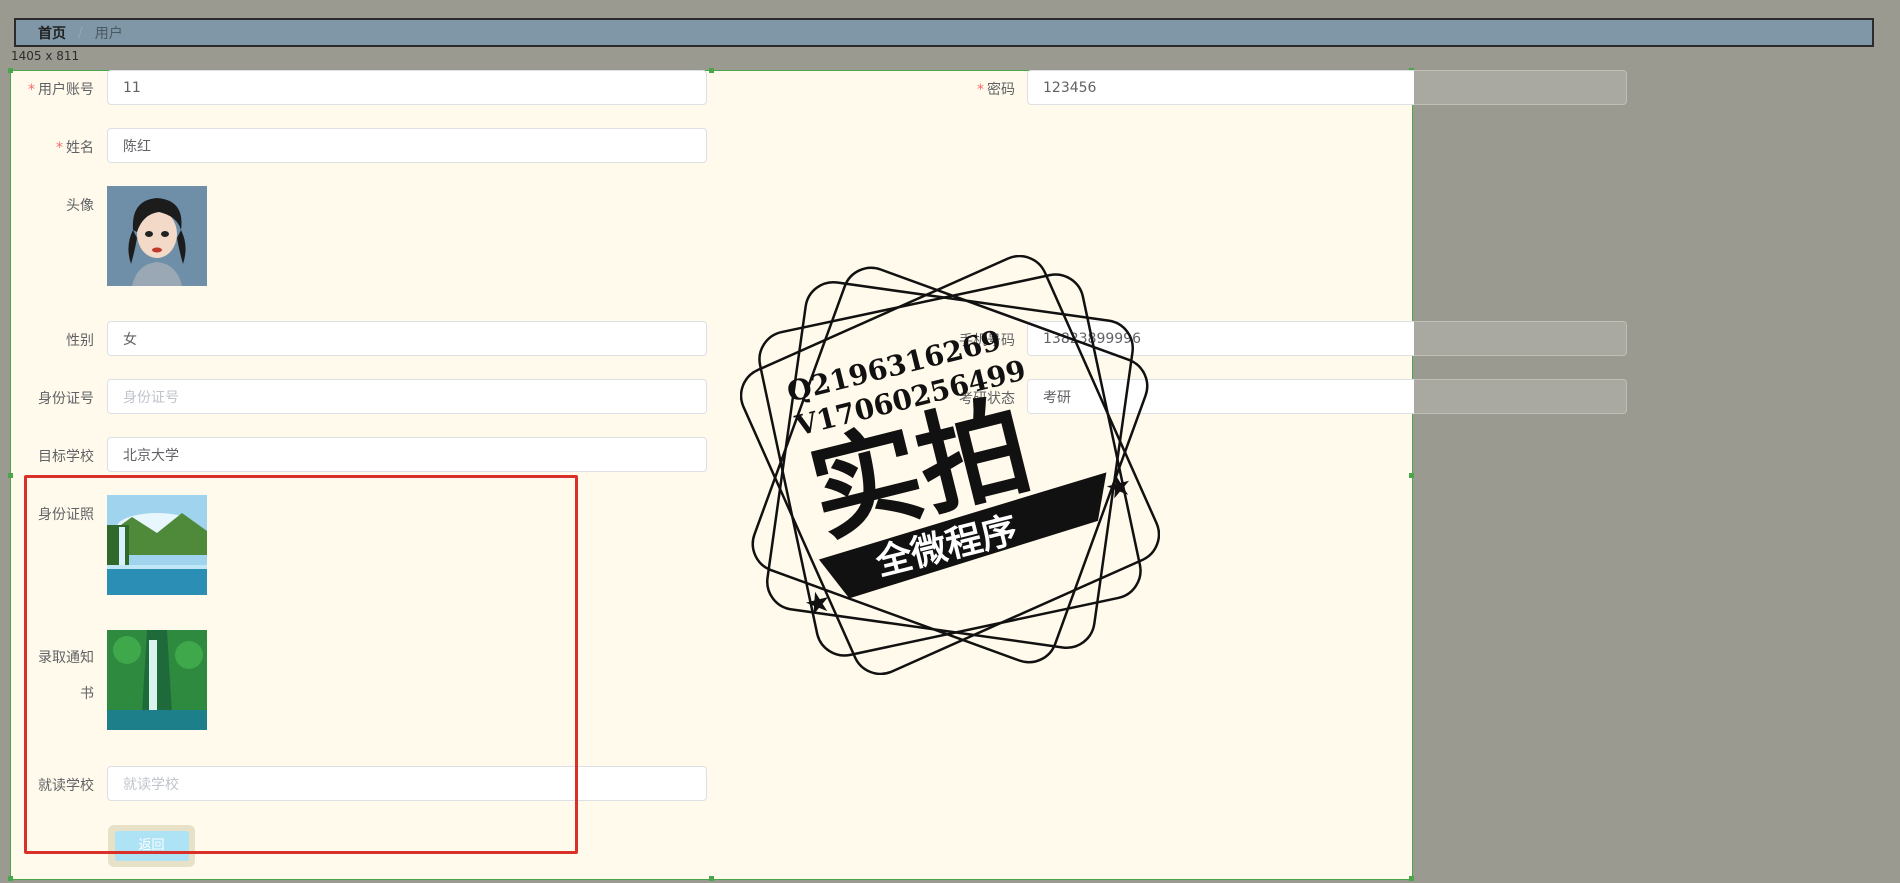  Describe the element at coordinates (407, 87) in the screenshot. I see `account-field: 11` at that location.